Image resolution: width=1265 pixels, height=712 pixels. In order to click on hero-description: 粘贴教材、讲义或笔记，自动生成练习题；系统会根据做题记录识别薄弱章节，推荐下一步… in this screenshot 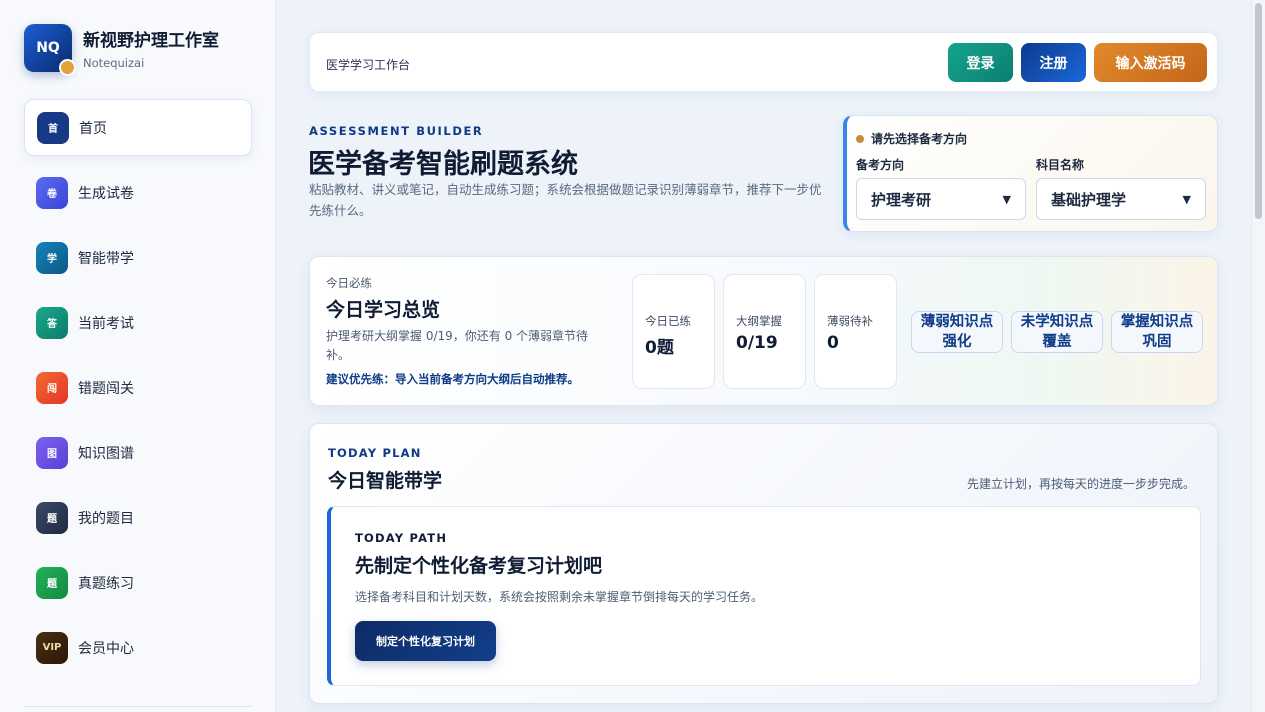, I will do `click(565, 200)`.